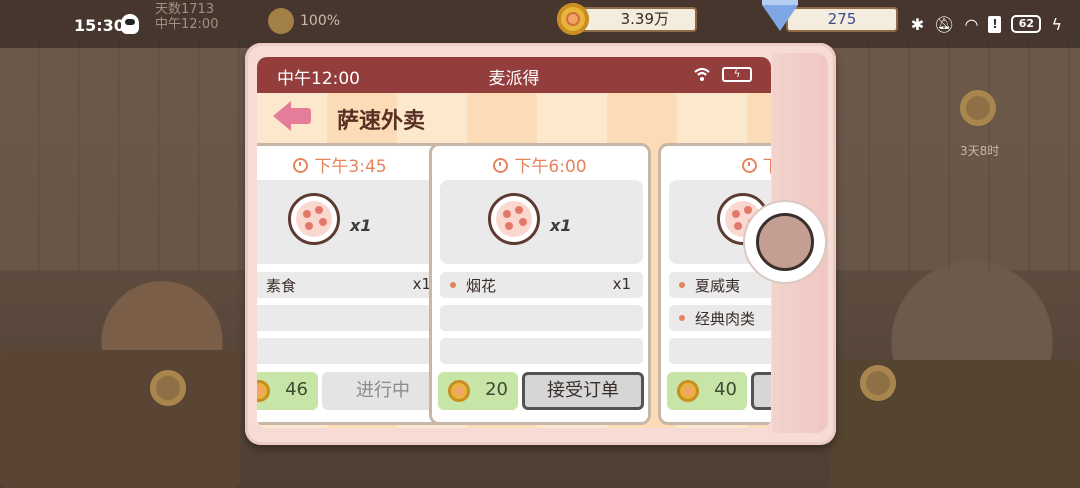  I want to click on coin-amount: 3.39万, so click(638, 19).